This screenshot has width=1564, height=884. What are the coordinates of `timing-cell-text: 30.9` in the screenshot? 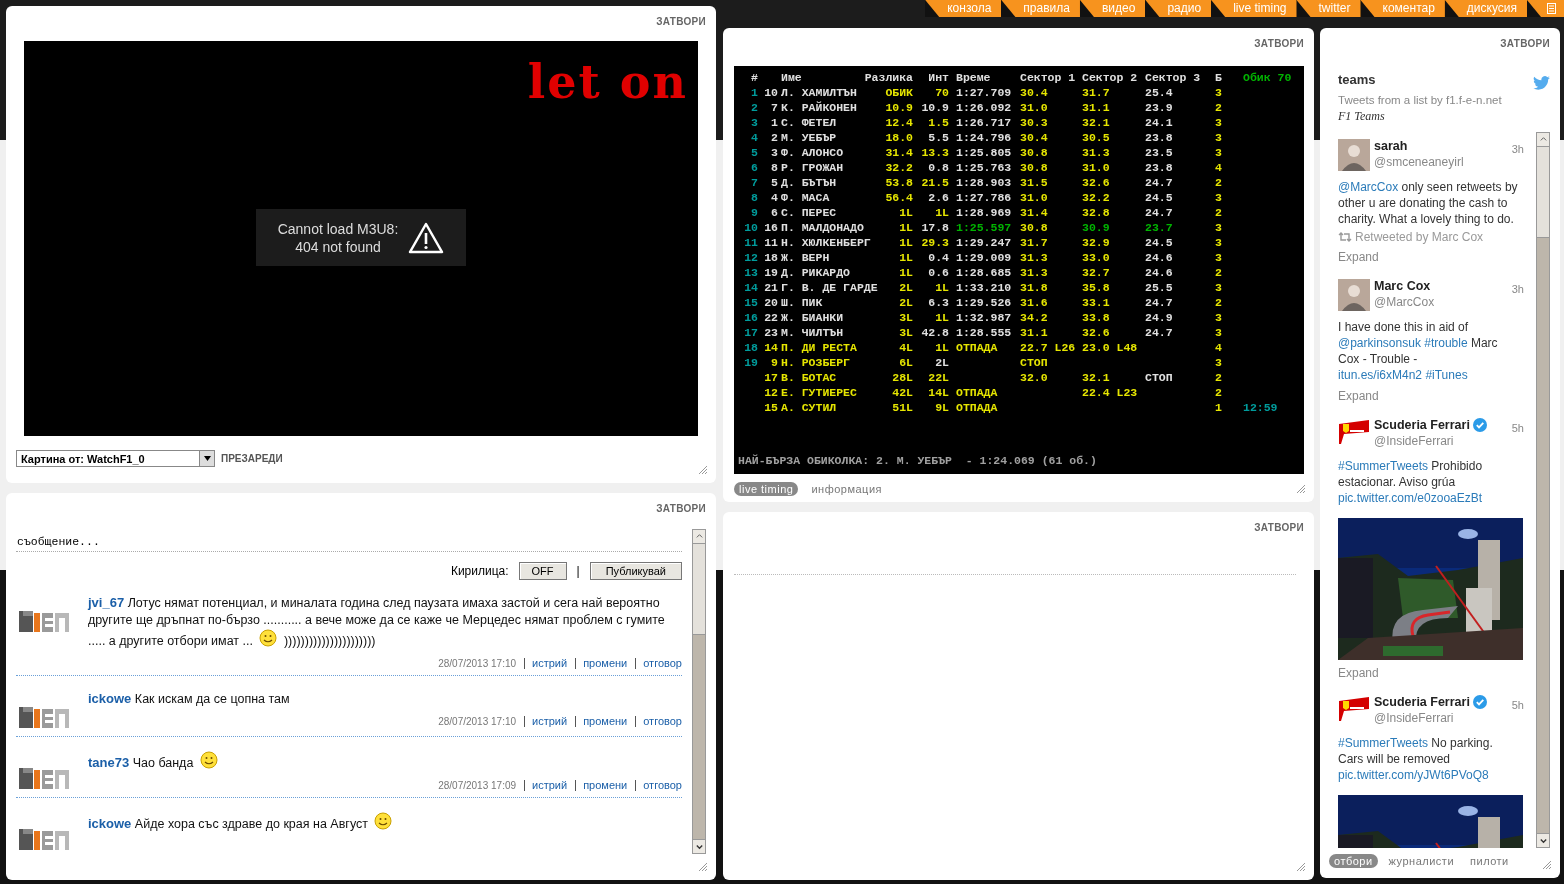 It's located at (1096, 227).